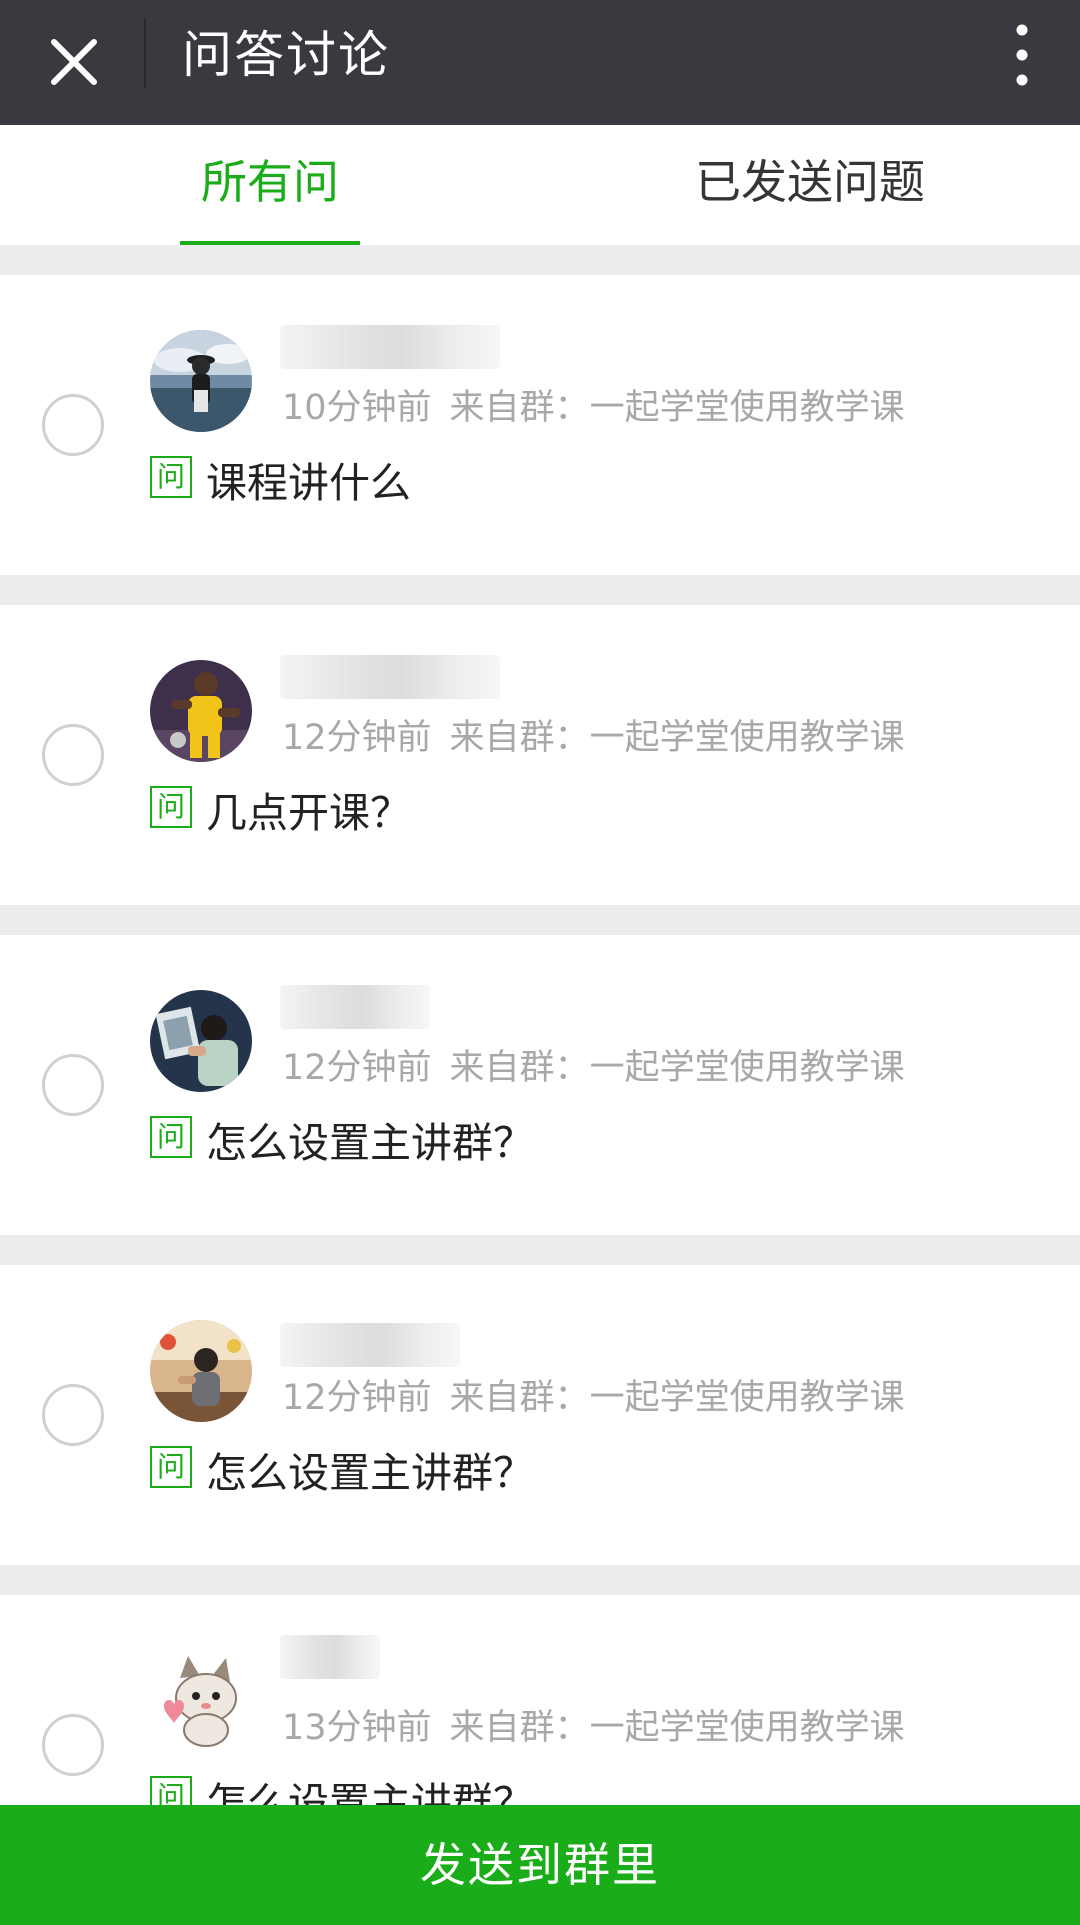 This screenshot has width=1080, height=1925. I want to click on question-meta: 10分钟前 来自群：一起学堂使用教学课, so click(593, 404).